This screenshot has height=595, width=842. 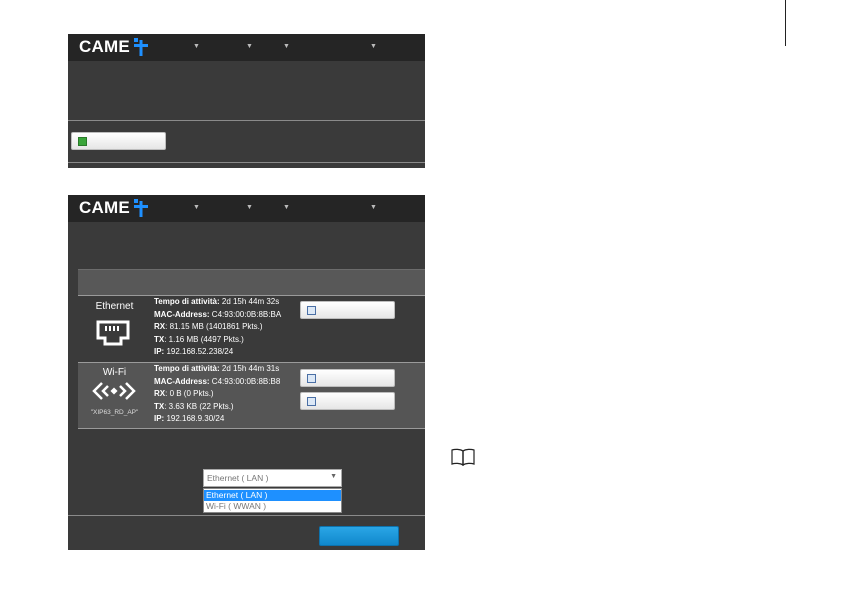 I want to click on book-icon, so click(x=463, y=457).